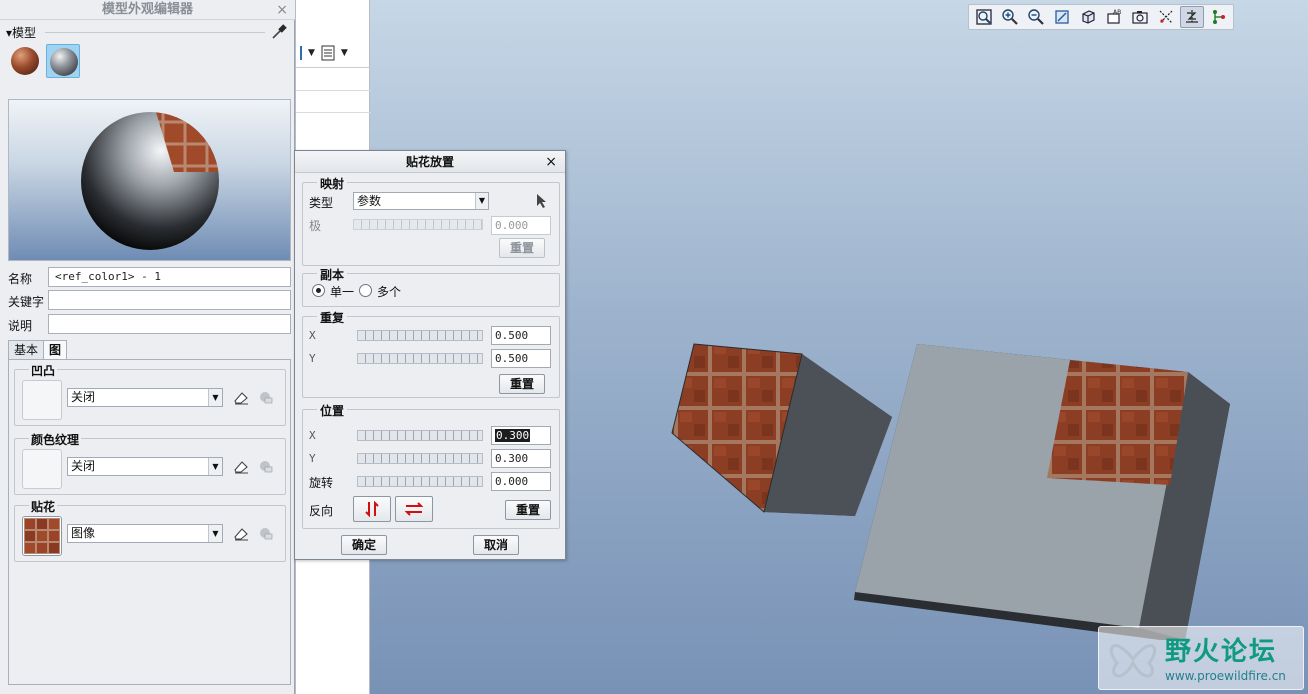 Image resolution: width=1308 pixels, height=694 pixels. I want to click on color-texture-slot, so click(42, 469).